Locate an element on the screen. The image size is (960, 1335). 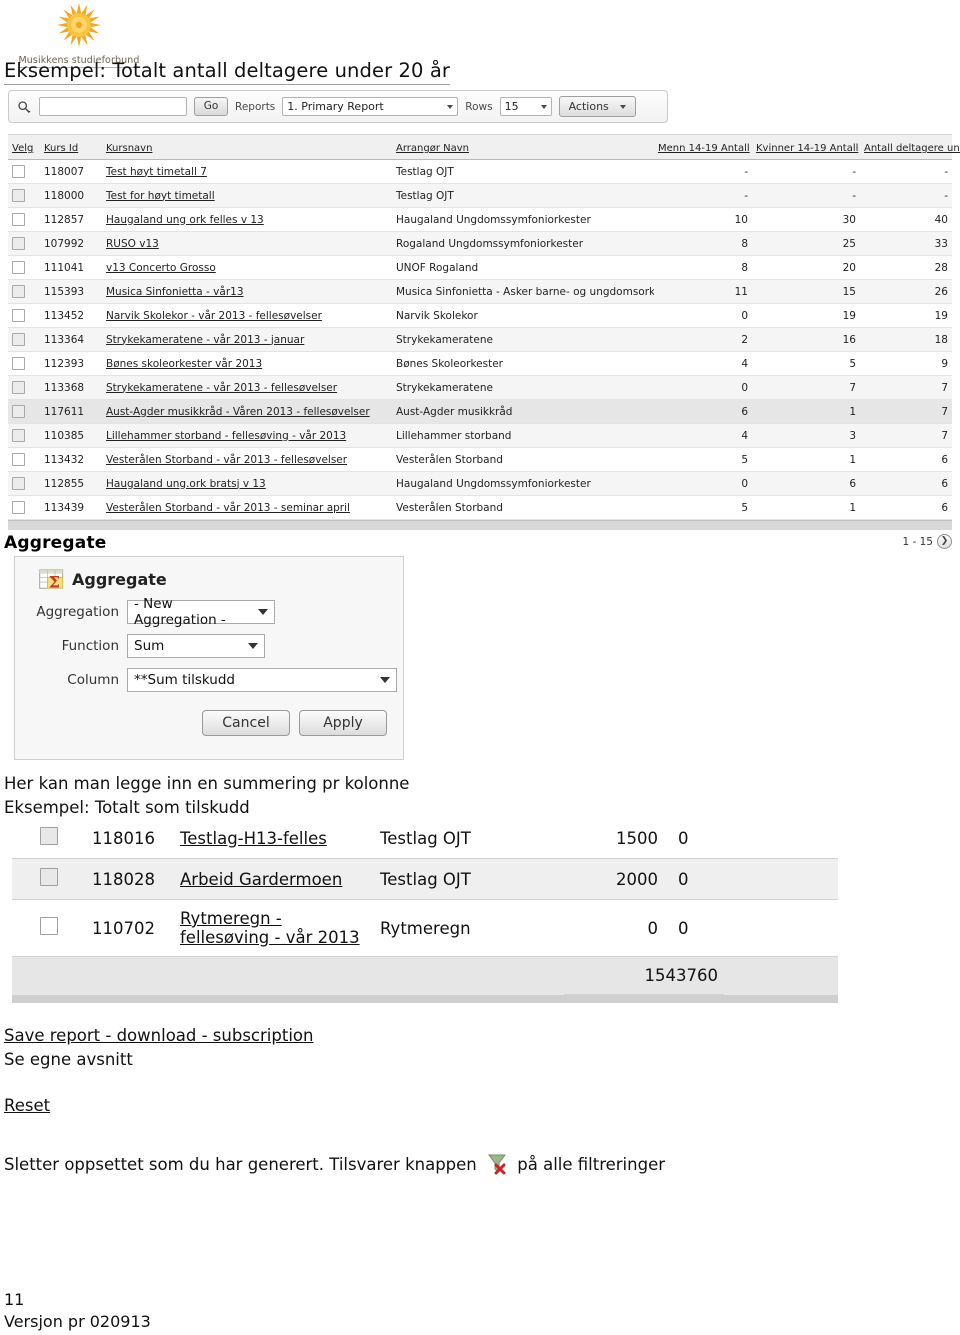
reports-select-value: 1. Primary Report is located at coordinates (335, 106).